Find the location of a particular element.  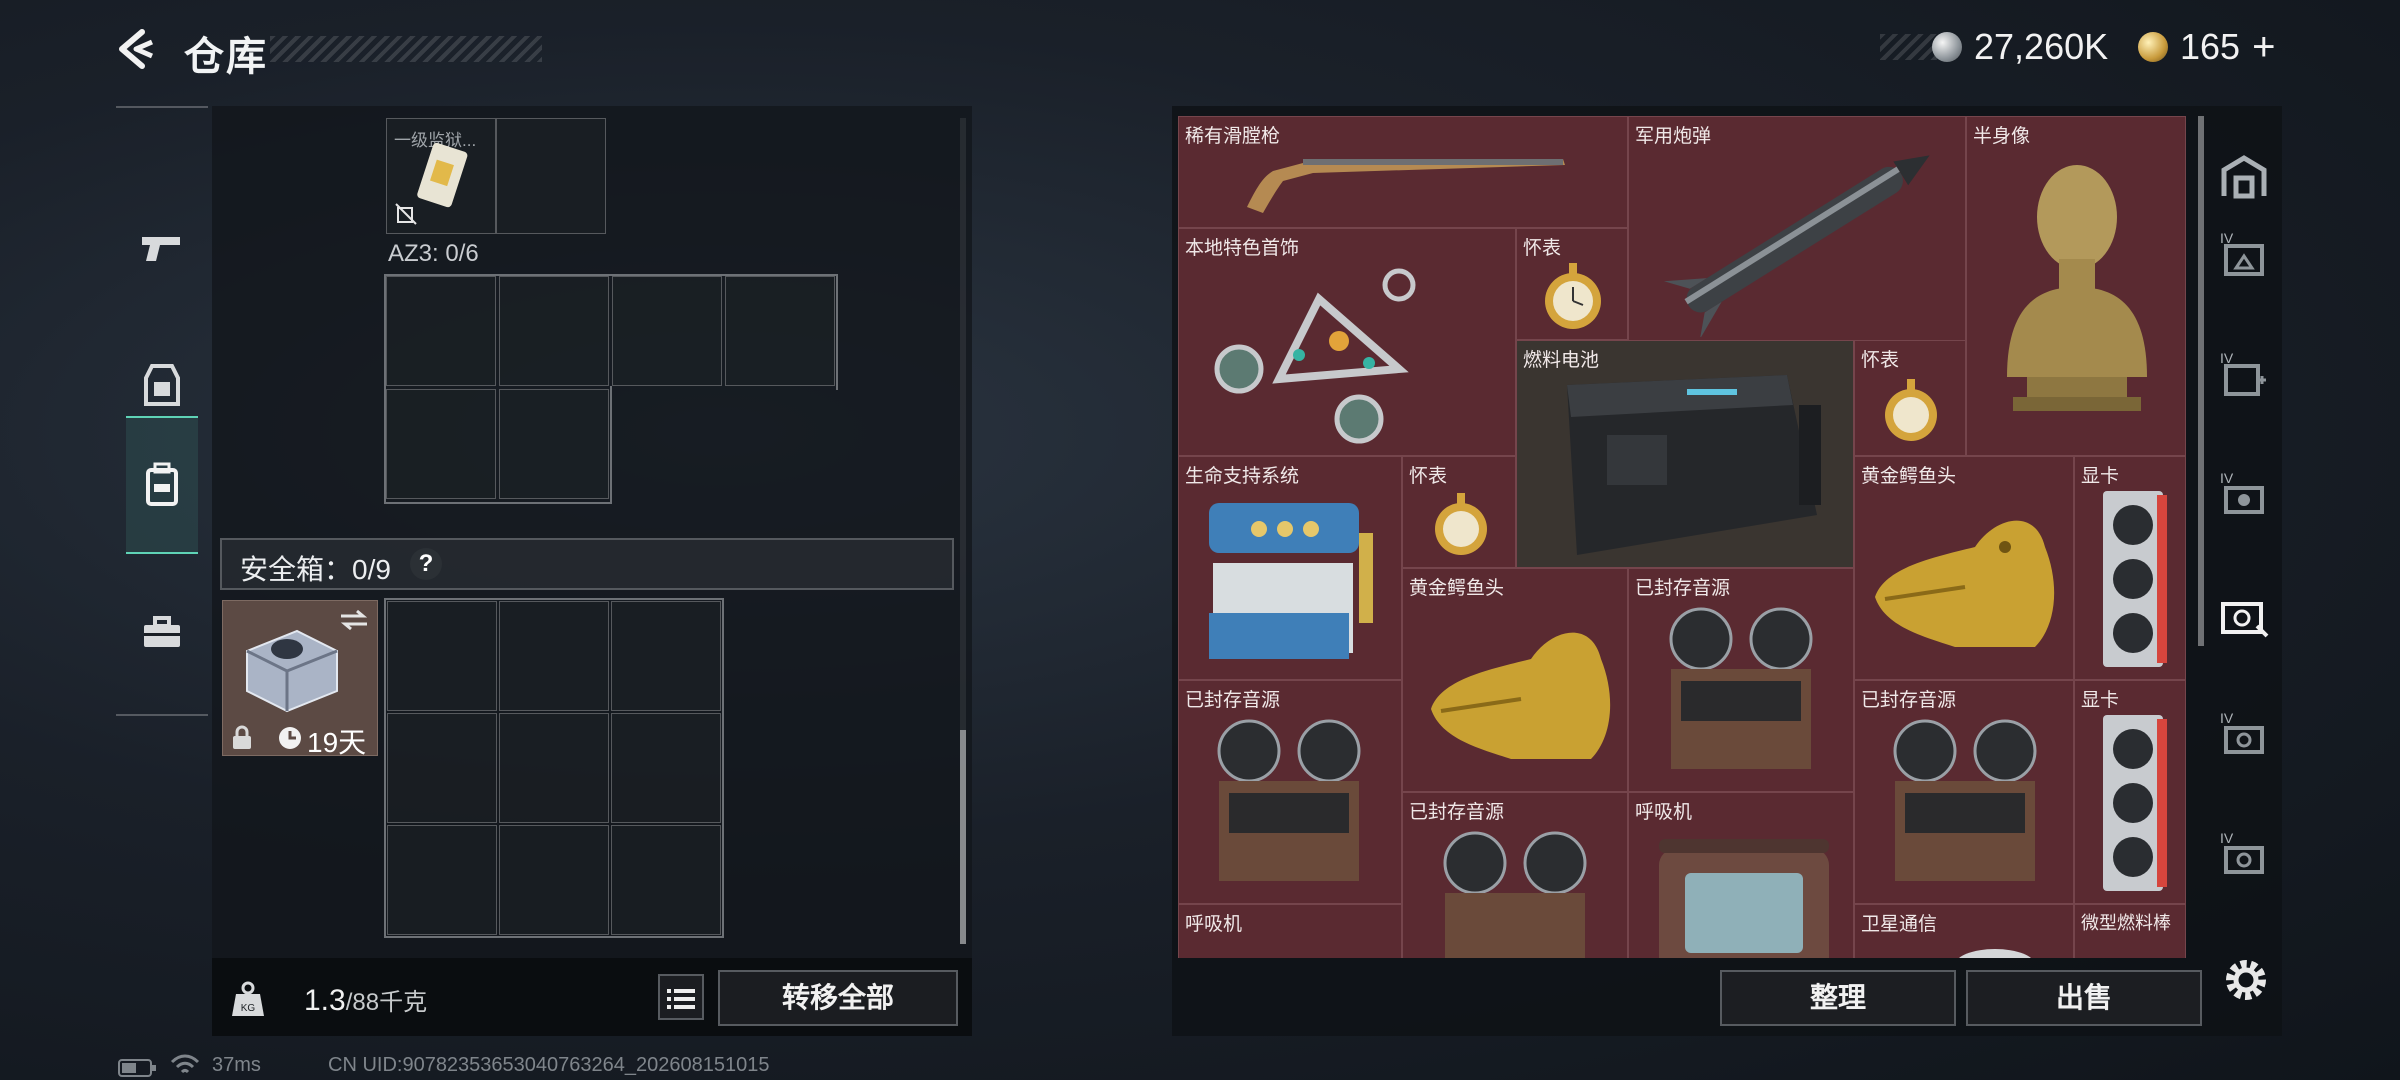

rail-tab-page-4-active is located at coordinates (2244, 618).